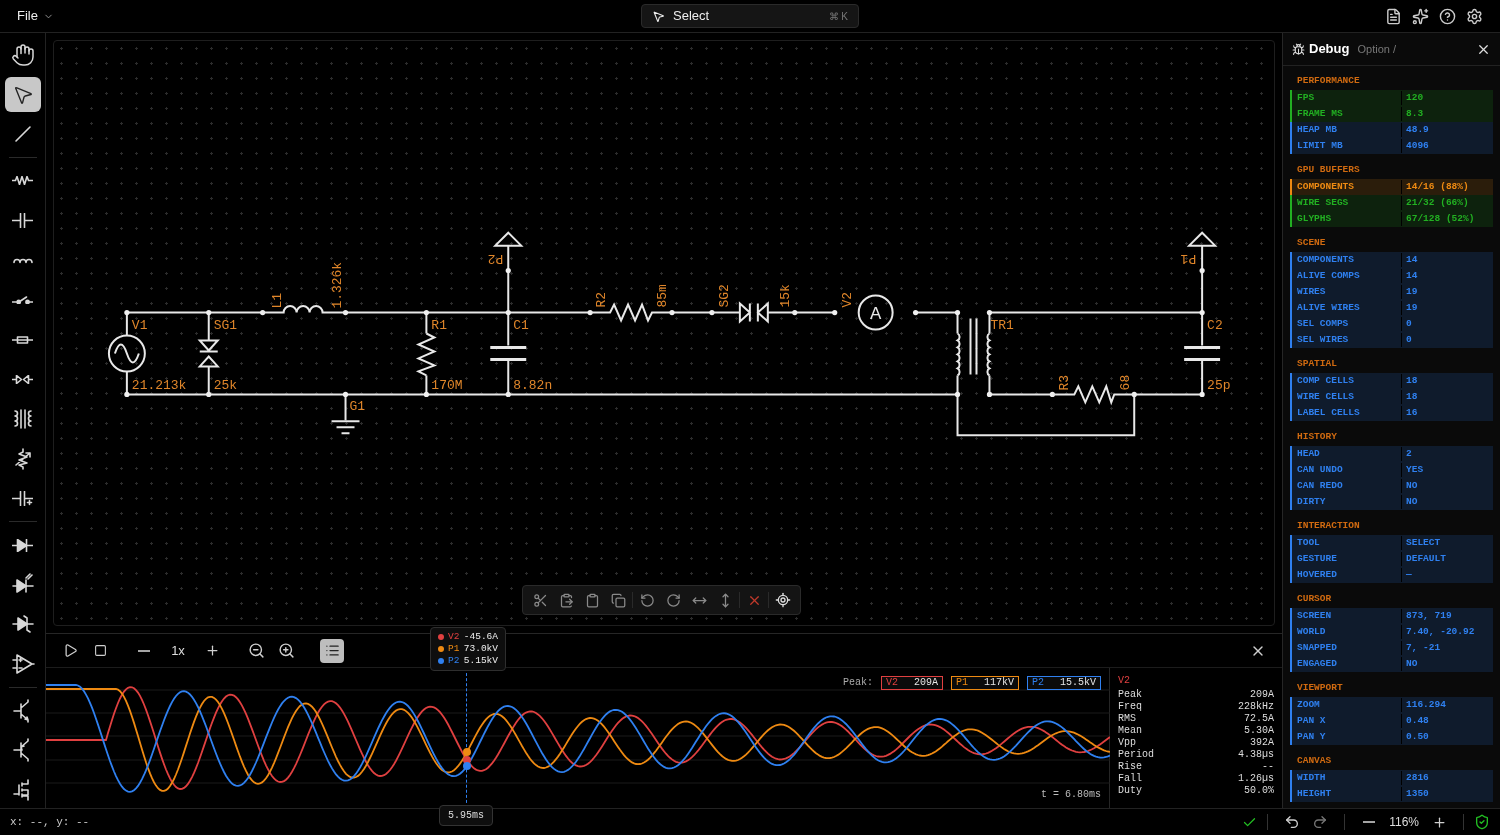 This screenshot has width=1500, height=835. Describe the element at coordinates (1347, 470) in the screenshot. I see `metric-label: CAN UNDO` at that location.